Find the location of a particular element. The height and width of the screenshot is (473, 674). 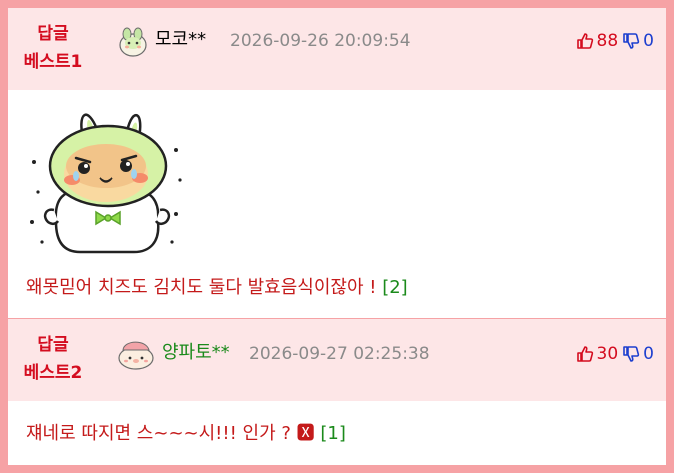

comment-body: 쟤네로 따지면 스~~~시!!! 인가 ? 🆇 [1] is located at coordinates (337, 433).